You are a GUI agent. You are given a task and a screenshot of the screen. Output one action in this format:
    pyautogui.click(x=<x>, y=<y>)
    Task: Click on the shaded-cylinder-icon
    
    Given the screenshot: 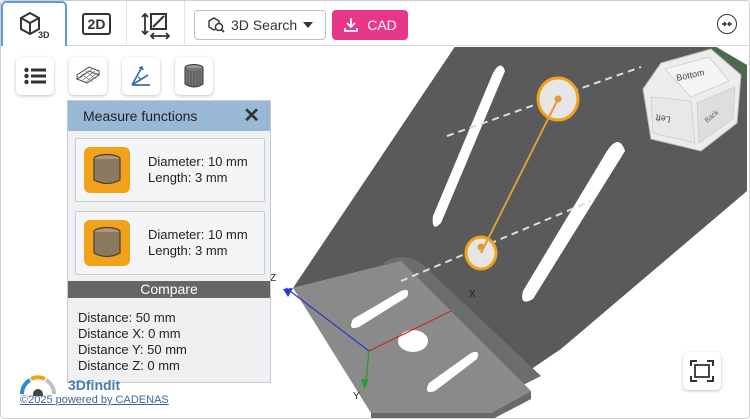 What is the action you would take?
    pyautogui.click(x=194, y=76)
    